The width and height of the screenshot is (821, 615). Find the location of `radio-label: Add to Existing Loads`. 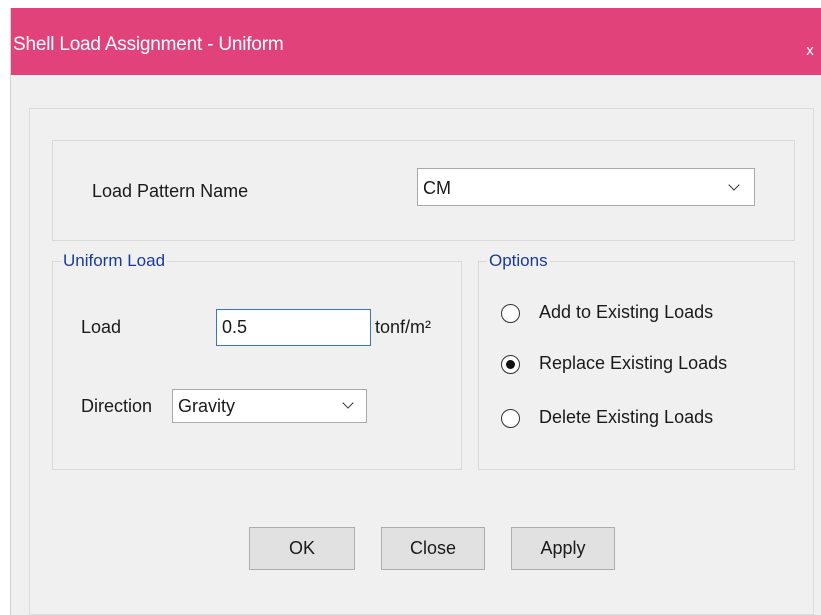

radio-label: Add to Existing Loads is located at coordinates (626, 312).